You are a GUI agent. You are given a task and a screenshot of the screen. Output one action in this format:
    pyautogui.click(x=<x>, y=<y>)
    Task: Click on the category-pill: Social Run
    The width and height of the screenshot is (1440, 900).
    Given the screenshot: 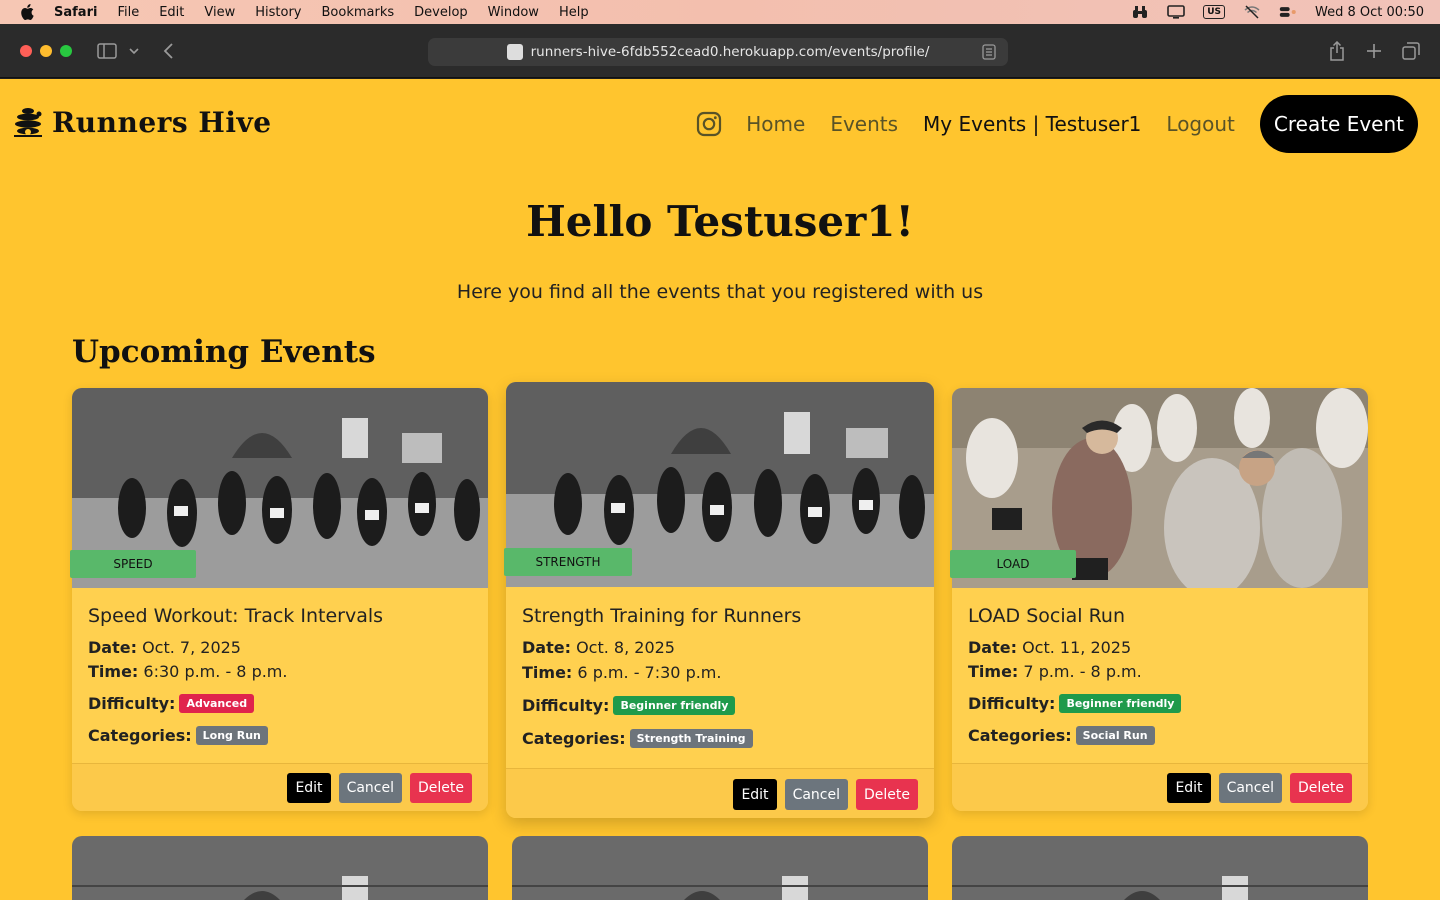 What is the action you would take?
    pyautogui.click(x=1115, y=735)
    